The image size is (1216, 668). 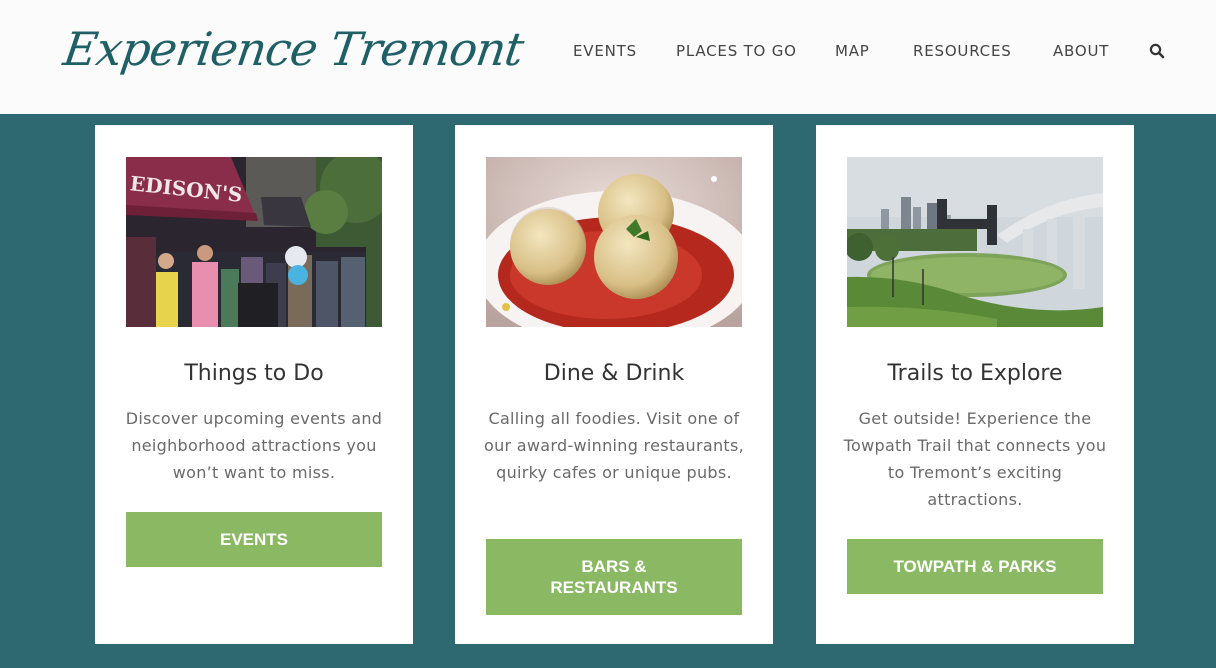 I want to click on card-title: Trails to Explore, so click(x=975, y=373).